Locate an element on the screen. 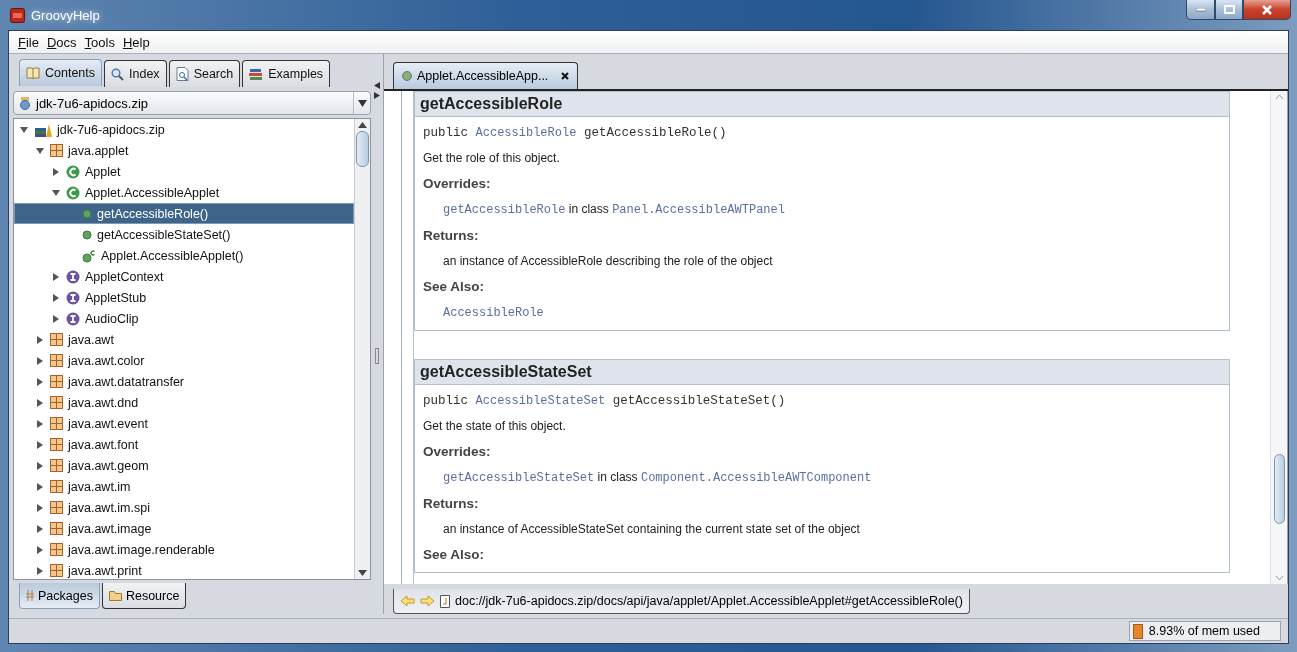  tree-item: getAccessibleRole() is located at coordinates (184, 213).